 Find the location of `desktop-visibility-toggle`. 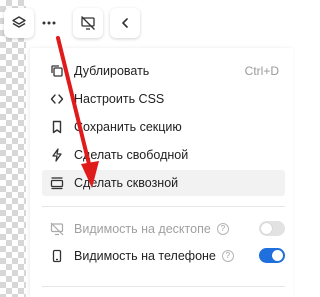

desktop-visibility-toggle is located at coordinates (272, 228).